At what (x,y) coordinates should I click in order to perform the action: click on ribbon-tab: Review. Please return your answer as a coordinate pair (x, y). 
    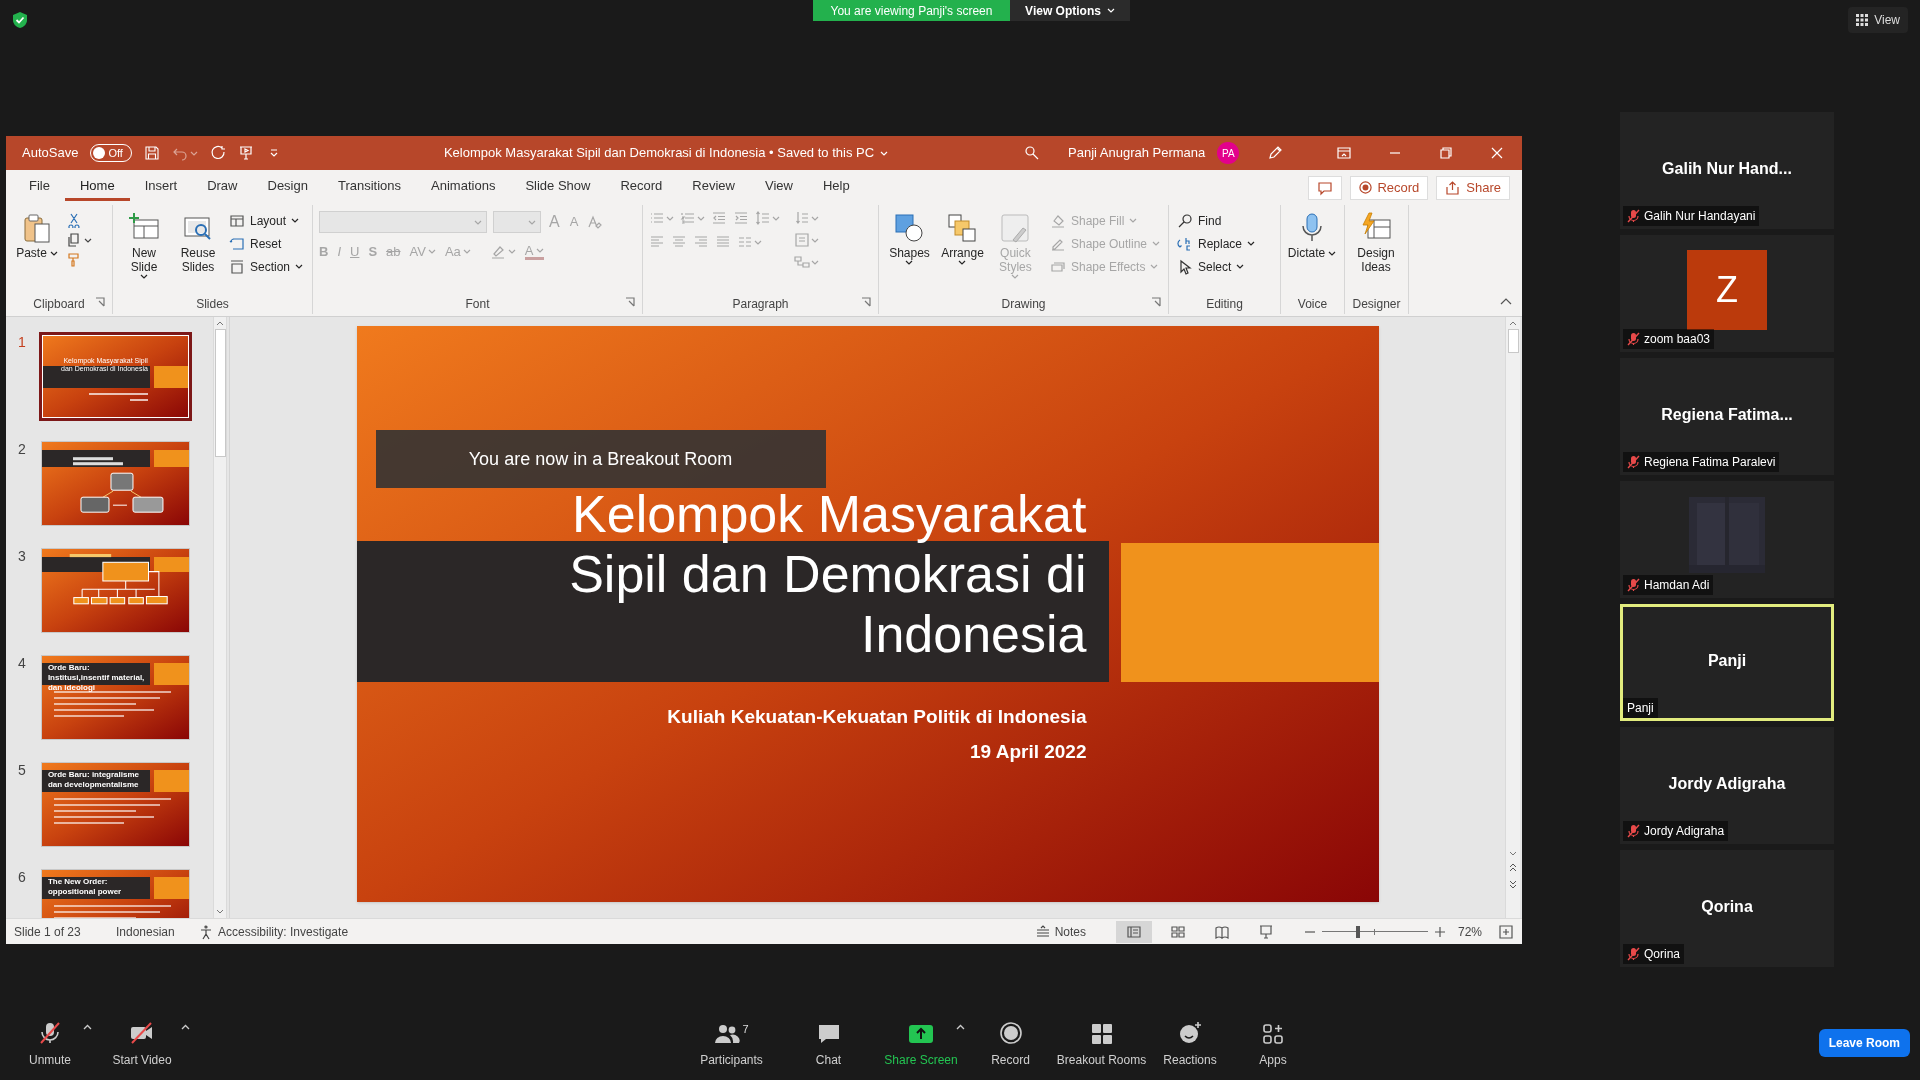
    Looking at the image, I should click on (713, 187).